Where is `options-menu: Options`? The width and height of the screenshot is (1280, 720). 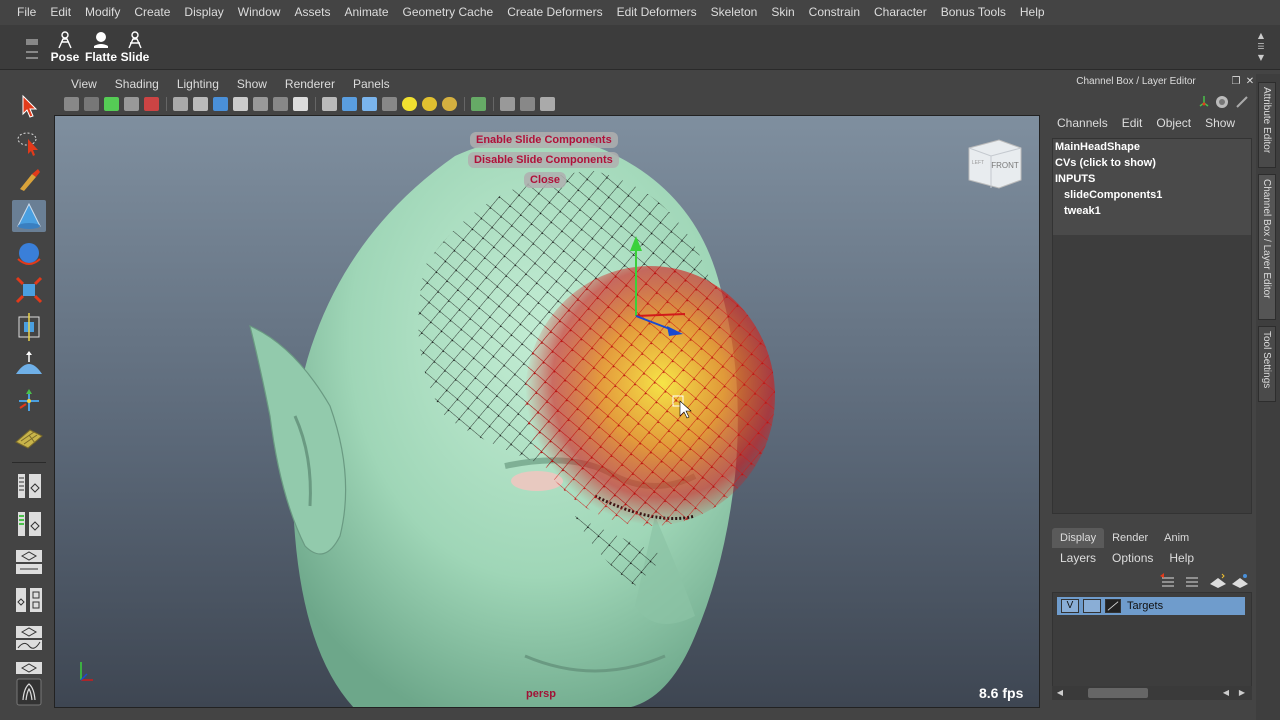 options-menu: Options is located at coordinates (1132, 558).